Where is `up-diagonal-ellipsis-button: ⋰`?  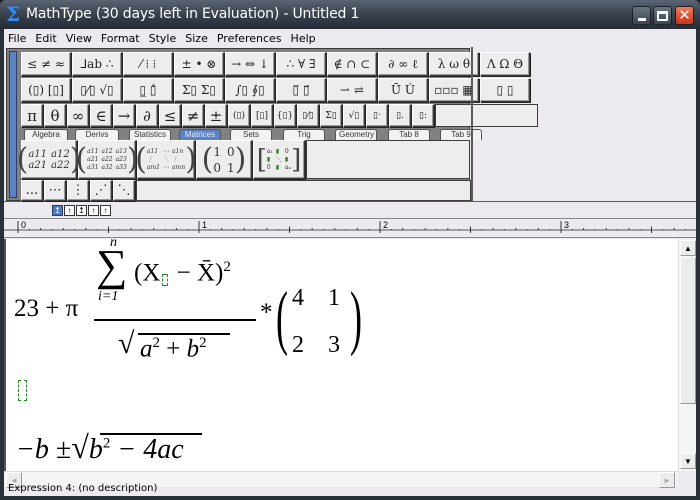 up-diagonal-ellipsis-button: ⋰ is located at coordinates (101, 190).